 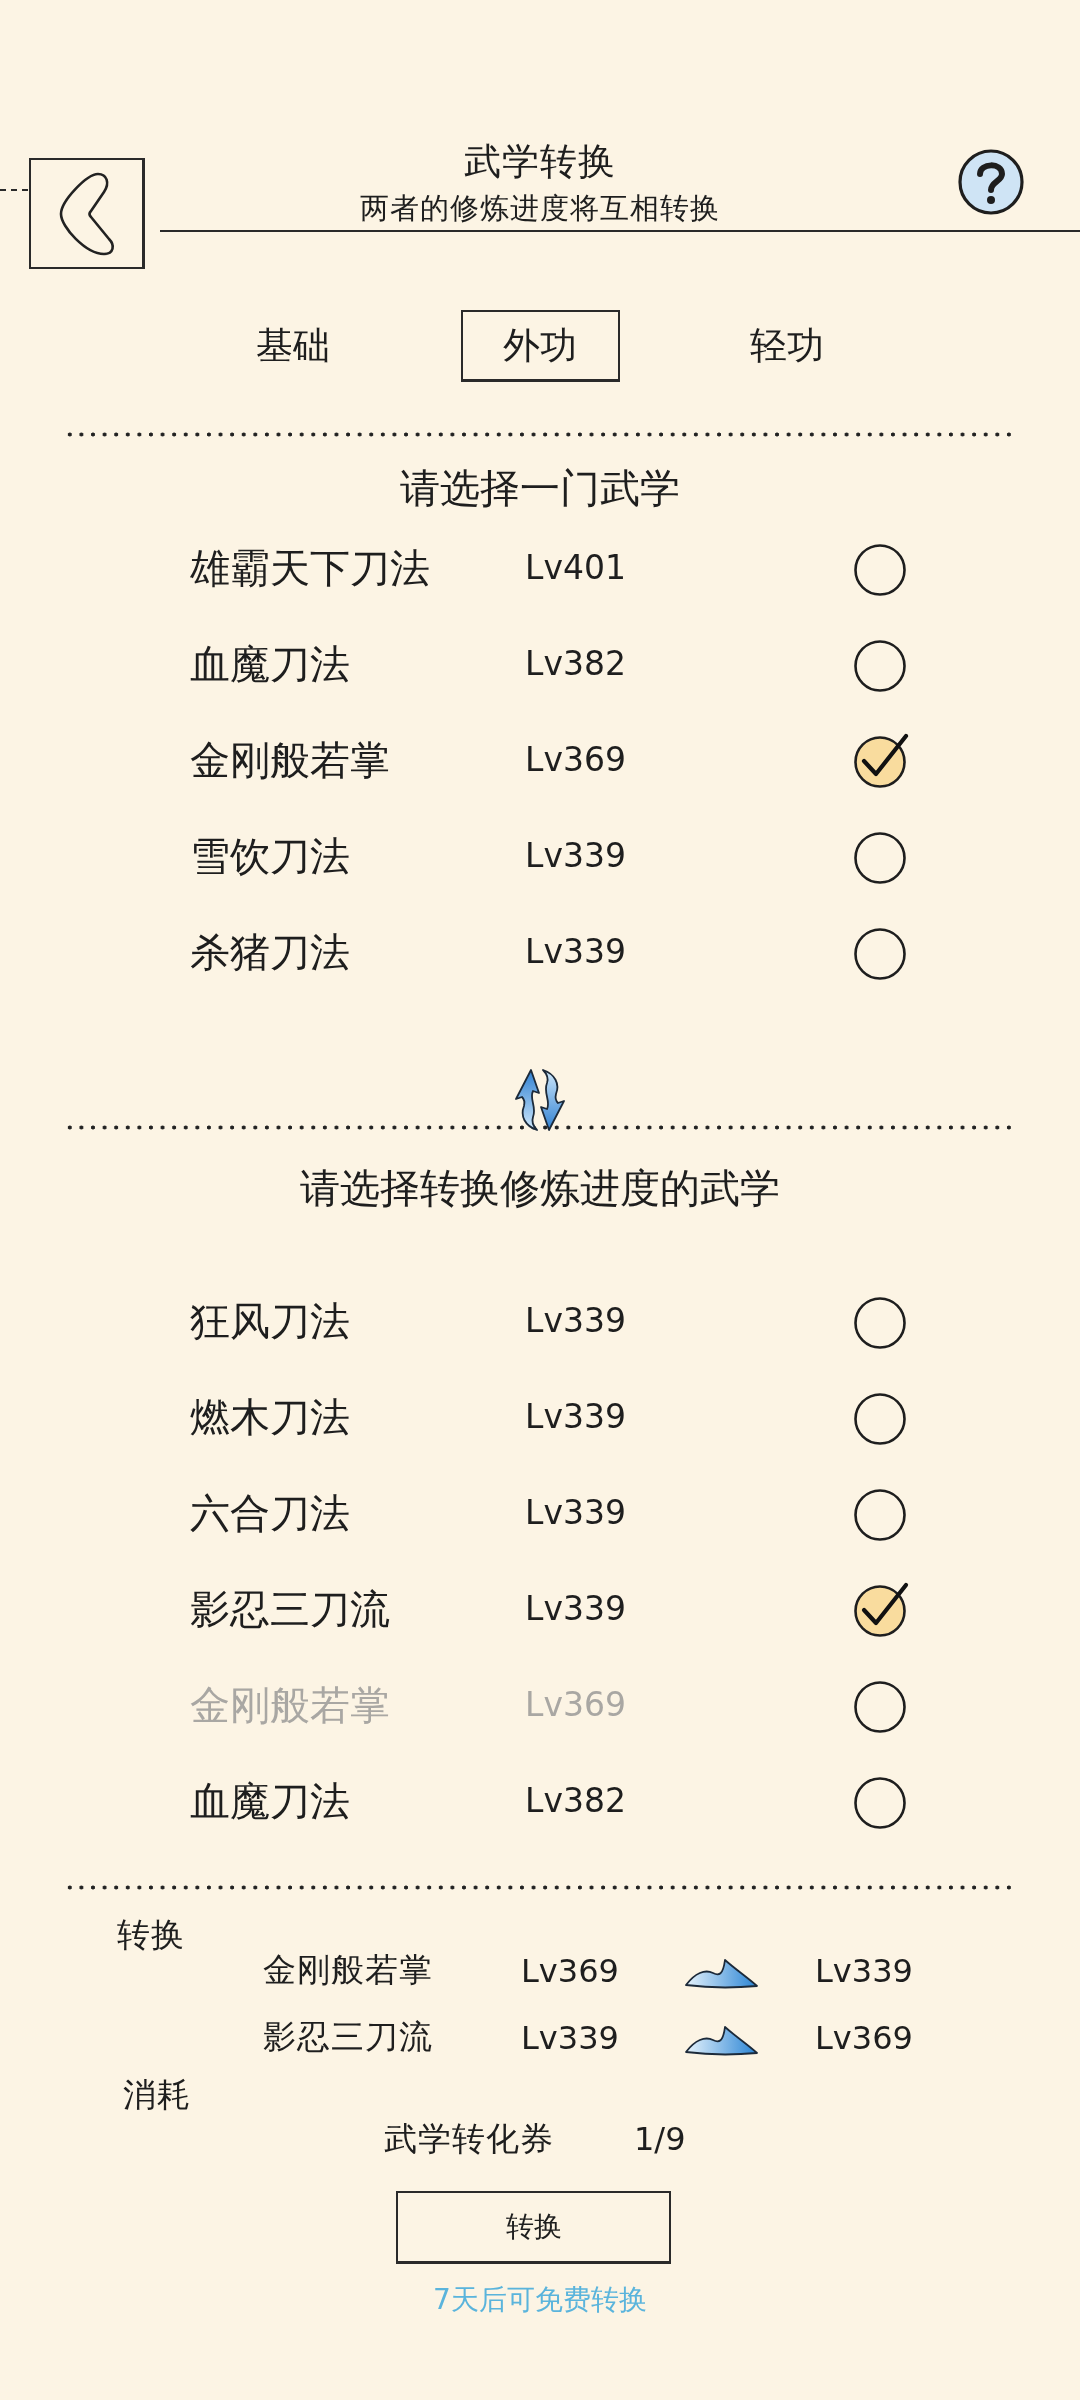 What do you see at coordinates (540, 208) in the screenshot?
I see `page-subtitle: 两者的修炼进度将互相转换` at bounding box center [540, 208].